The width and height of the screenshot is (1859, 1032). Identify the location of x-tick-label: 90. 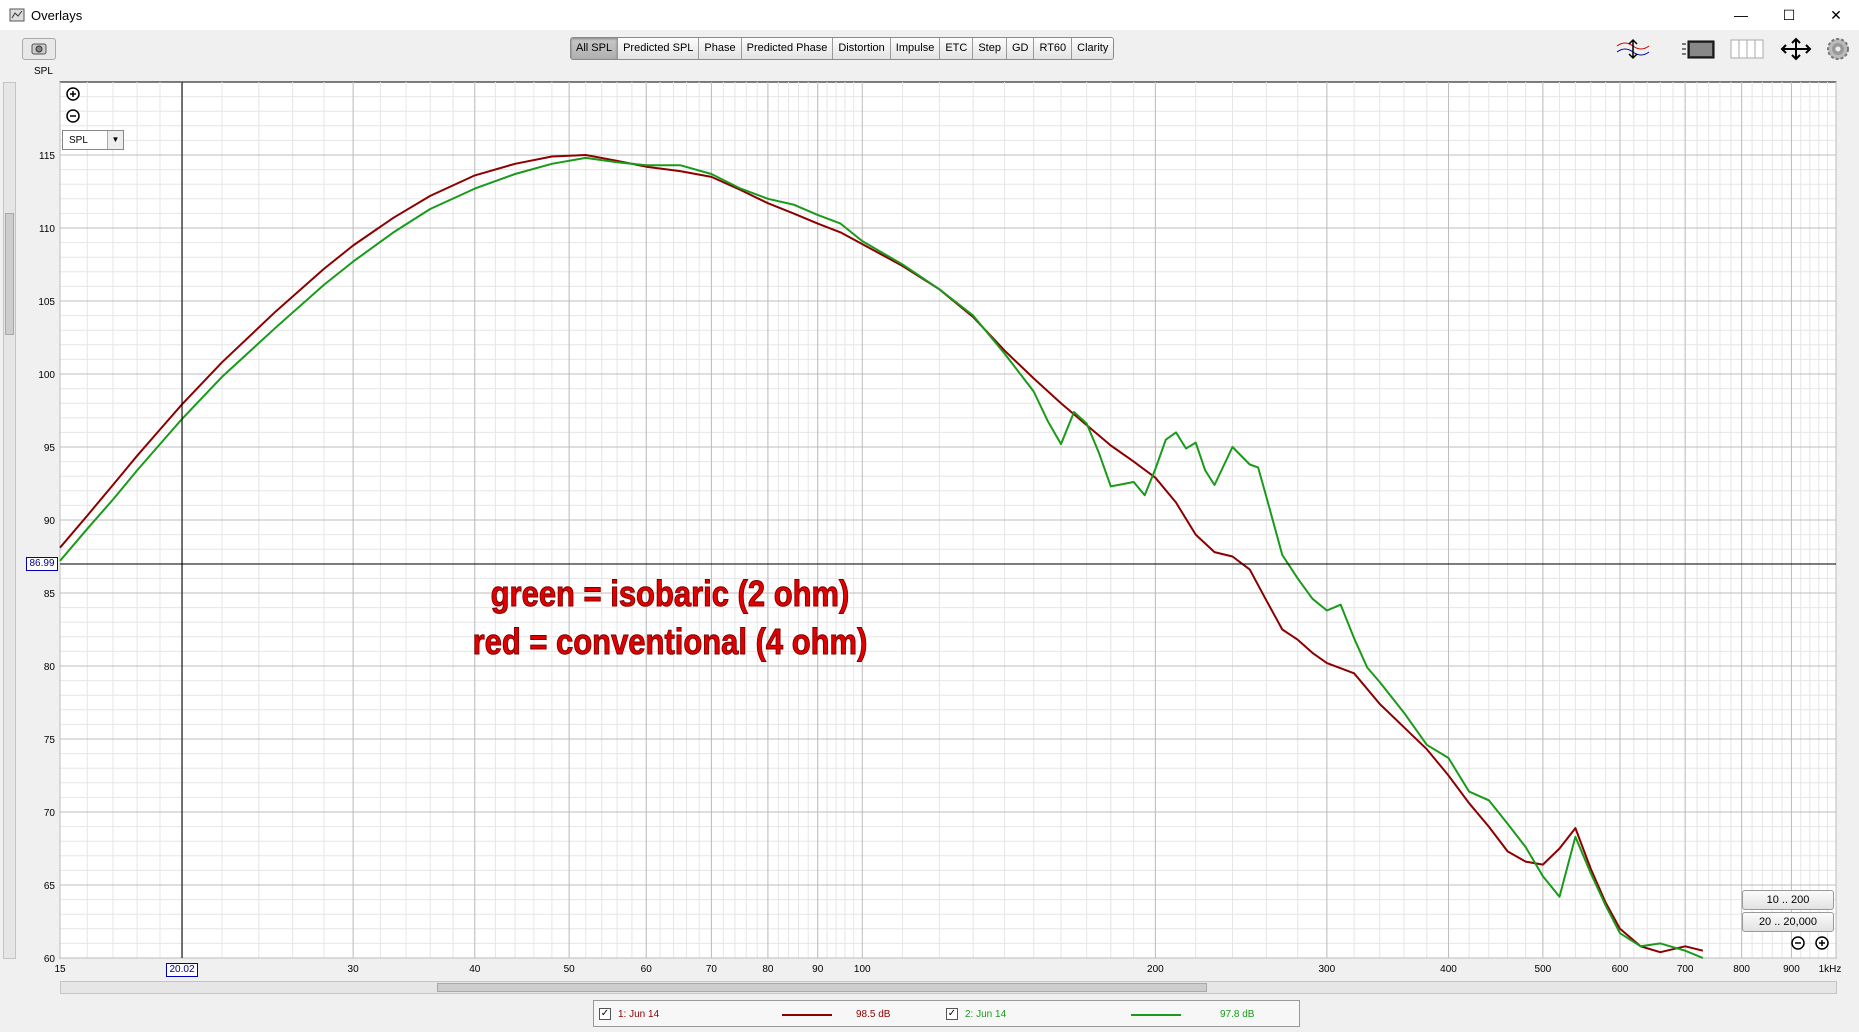
(818, 969).